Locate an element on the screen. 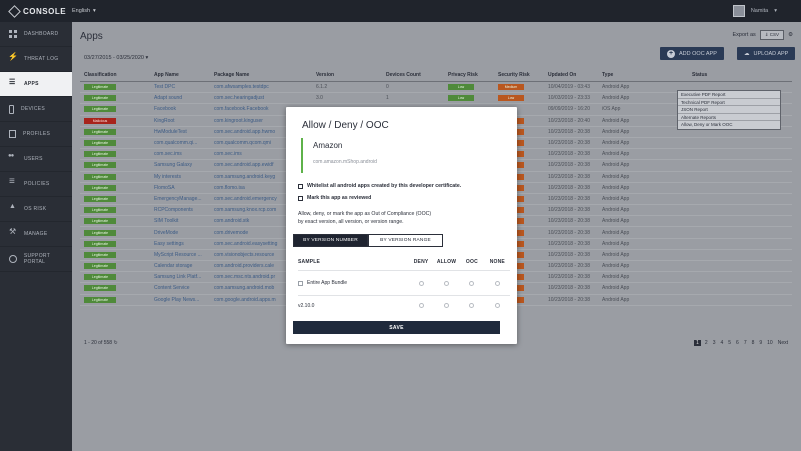  type-cell: iOS App is located at coordinates (611, 109).